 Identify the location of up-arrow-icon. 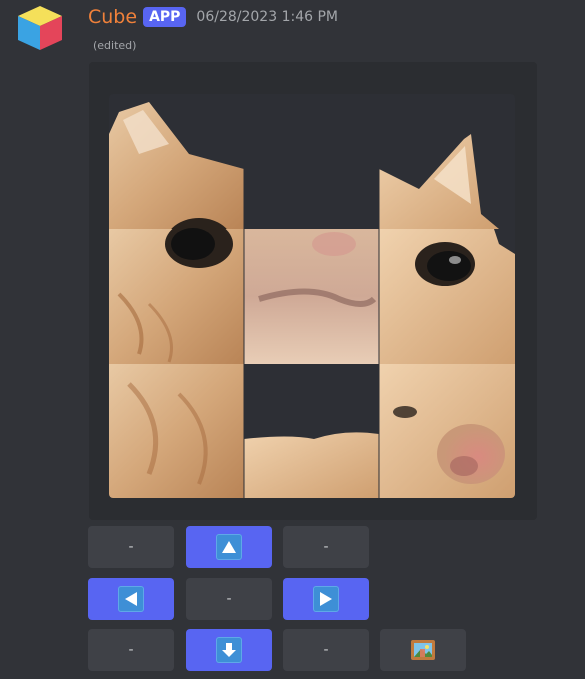
(229, 547).